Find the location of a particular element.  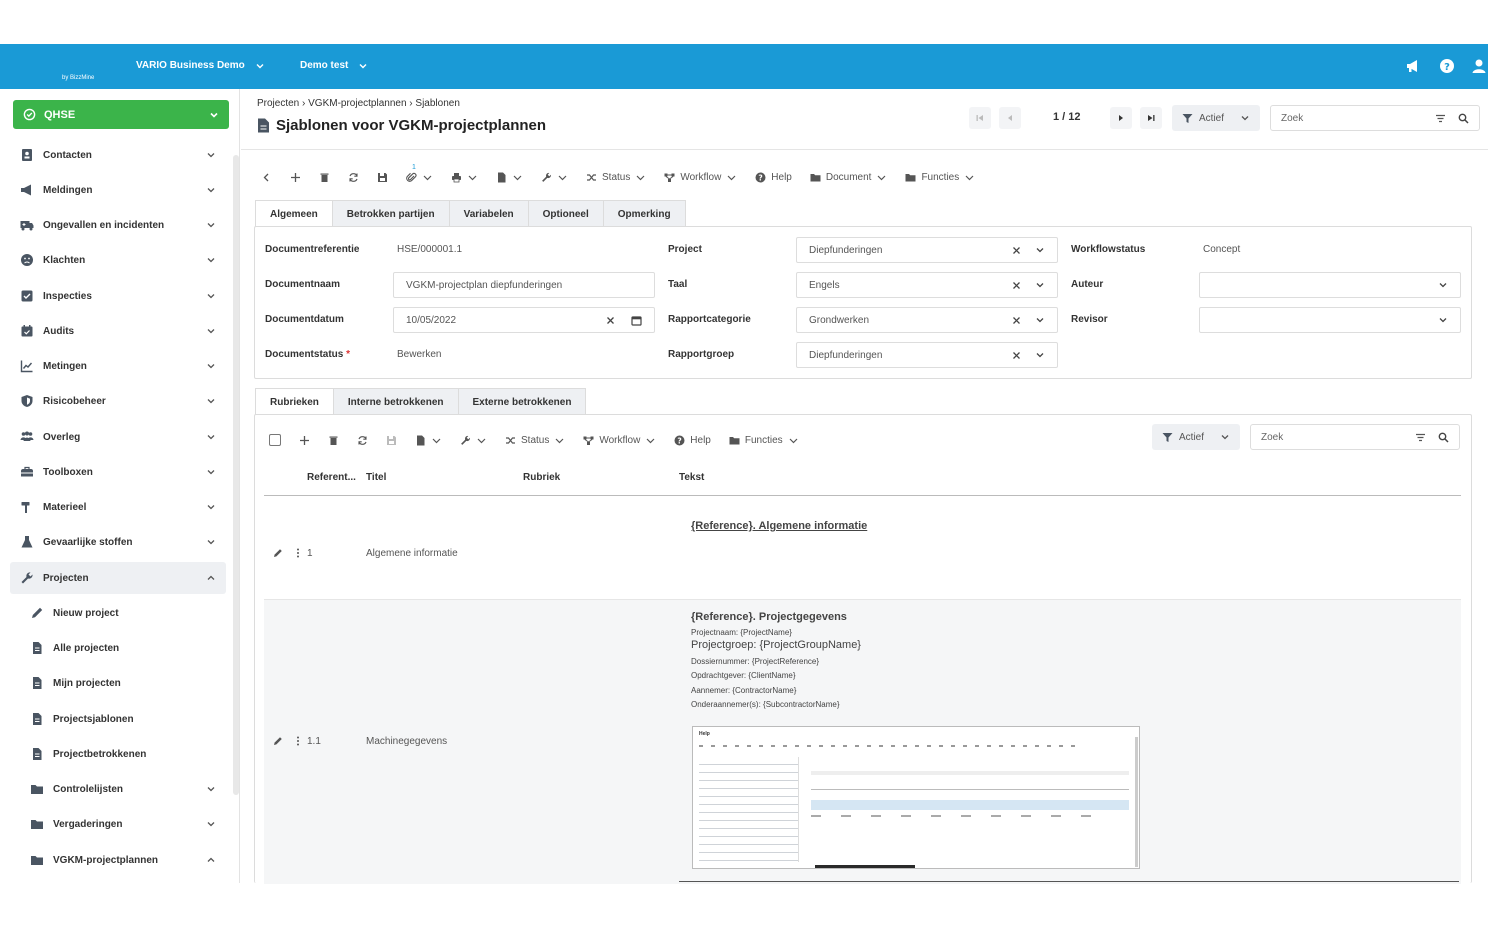

megaphone-icon is located at coordinates (1413, 66).